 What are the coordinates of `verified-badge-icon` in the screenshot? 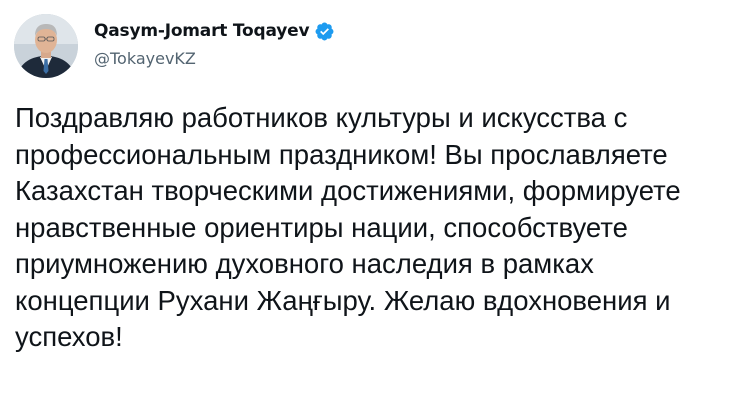 It's located at (324, 31).